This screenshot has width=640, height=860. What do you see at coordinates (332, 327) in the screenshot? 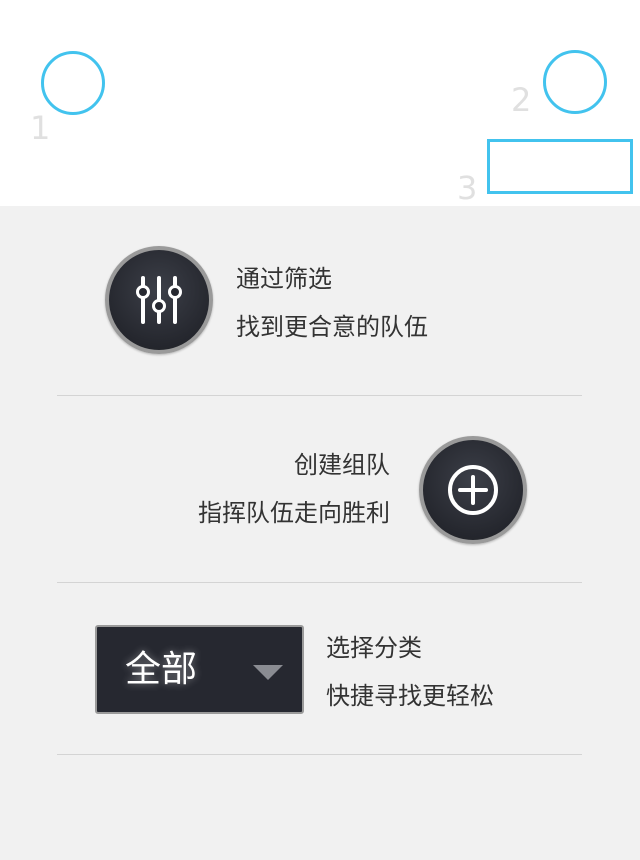
I see `filter-subtitle: 找到更合意的队伍` at bounding box center [332, 327].